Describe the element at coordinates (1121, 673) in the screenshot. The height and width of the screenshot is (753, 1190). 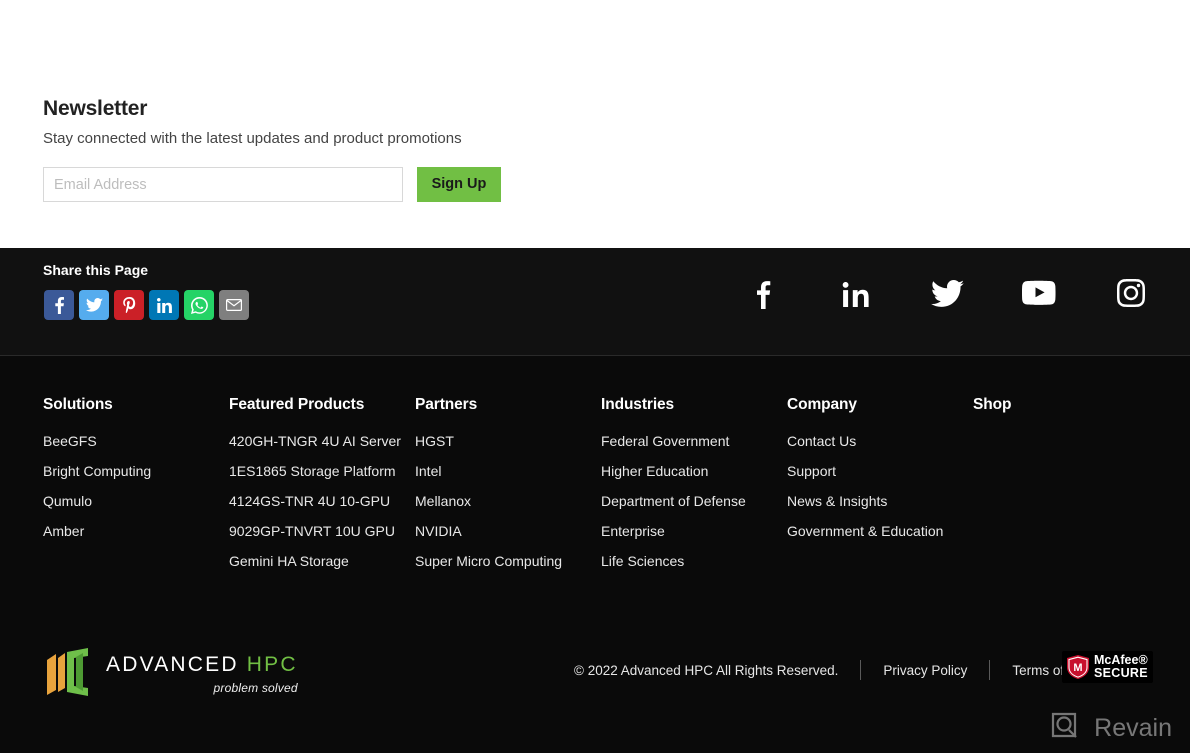
I see `mcafee-line2: SECURE` at that location.